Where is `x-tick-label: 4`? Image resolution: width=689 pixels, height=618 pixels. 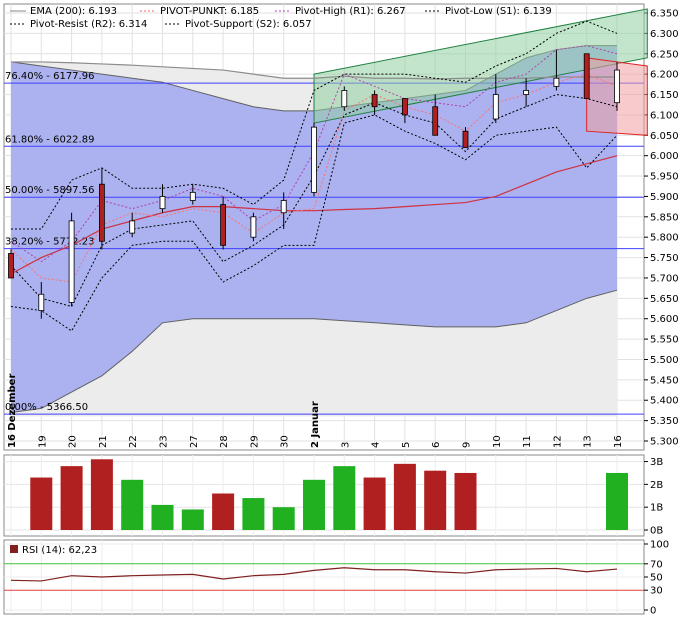
x-tick-label: 4 is located at coordinates (376, 445).